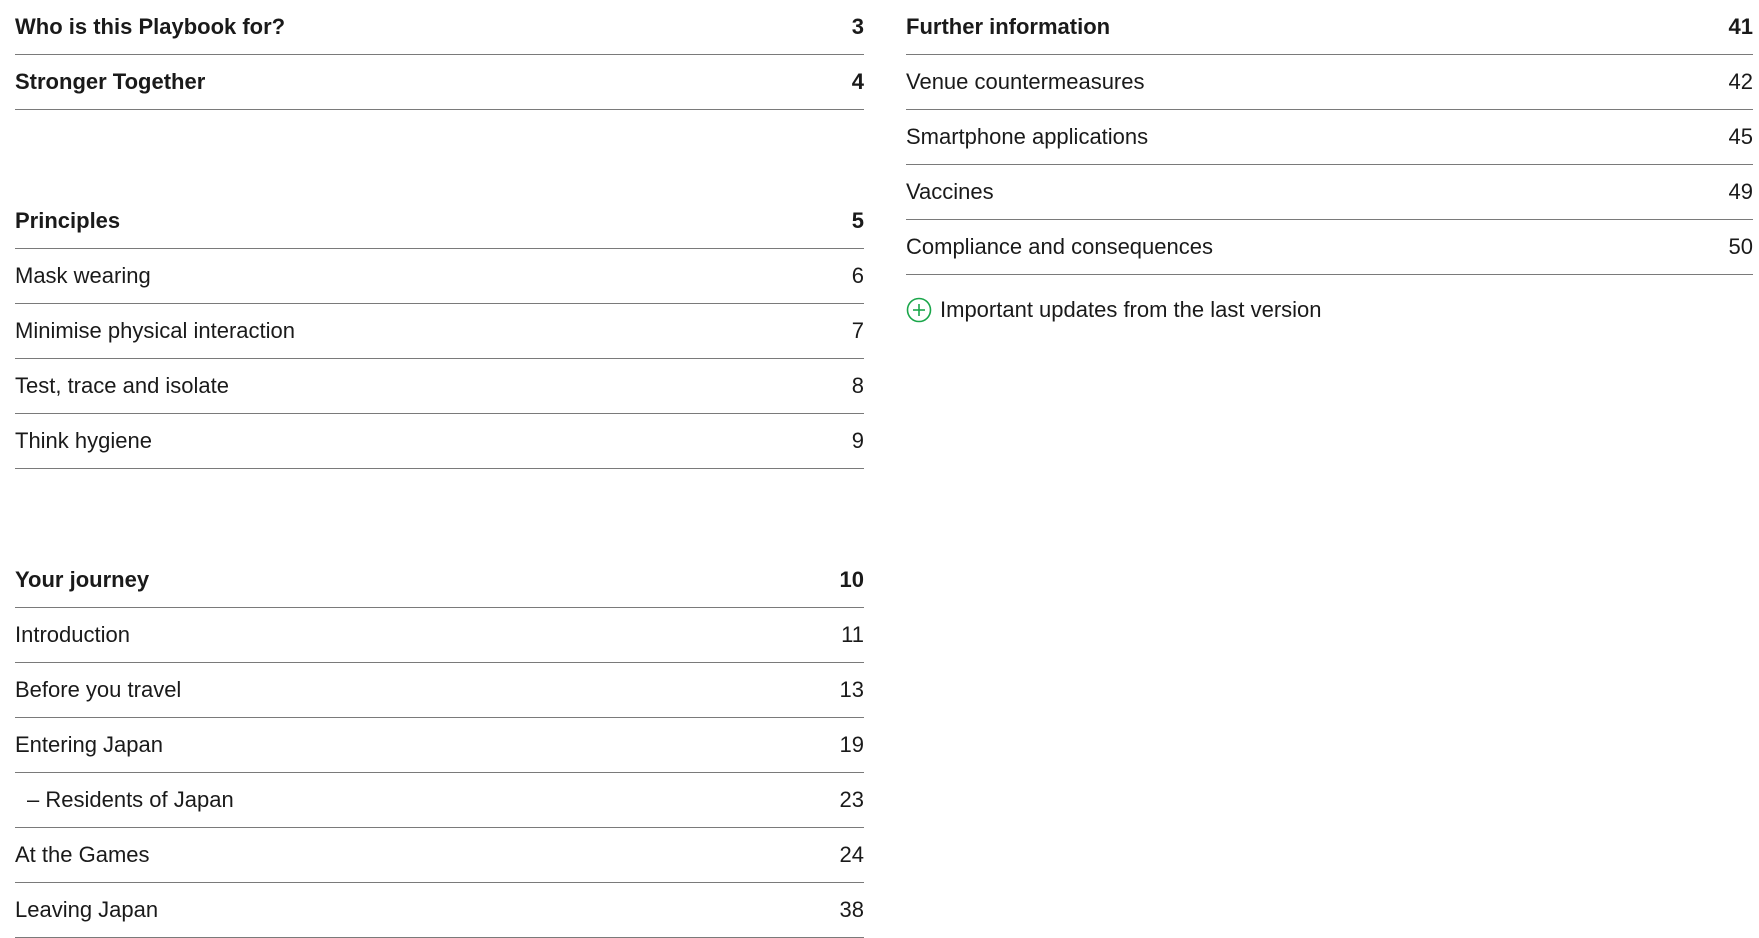 The image size is (1759, 938). I want to click on toc-entry-page: 41, so click(1740, 26).